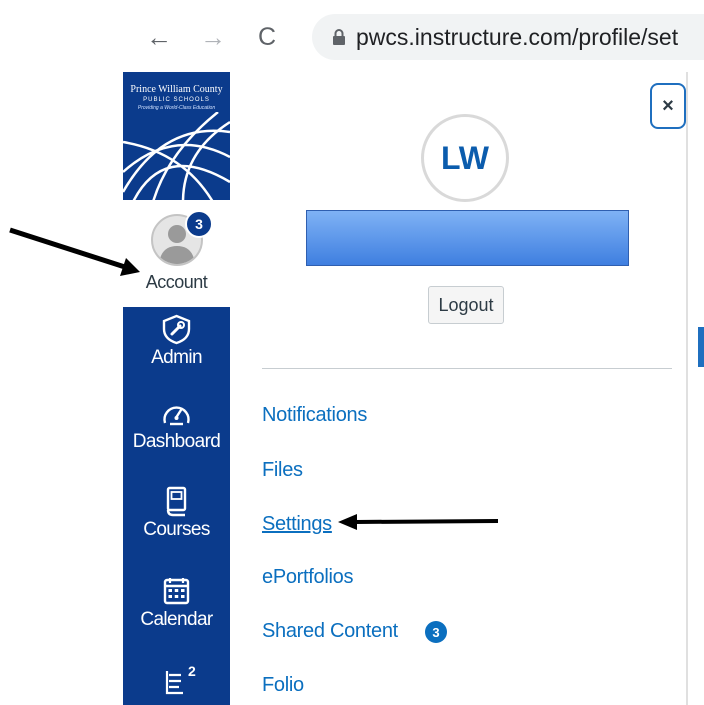 This screenshot has width=704, height=705. I want to click on logout-button: Logout, so click(466, 305).